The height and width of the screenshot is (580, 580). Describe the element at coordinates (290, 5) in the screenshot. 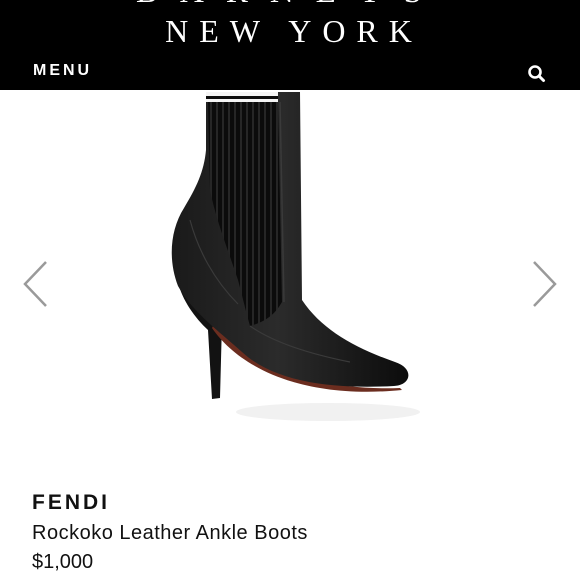

I see `logo-wordmark-top: BARNEYS` at that location.